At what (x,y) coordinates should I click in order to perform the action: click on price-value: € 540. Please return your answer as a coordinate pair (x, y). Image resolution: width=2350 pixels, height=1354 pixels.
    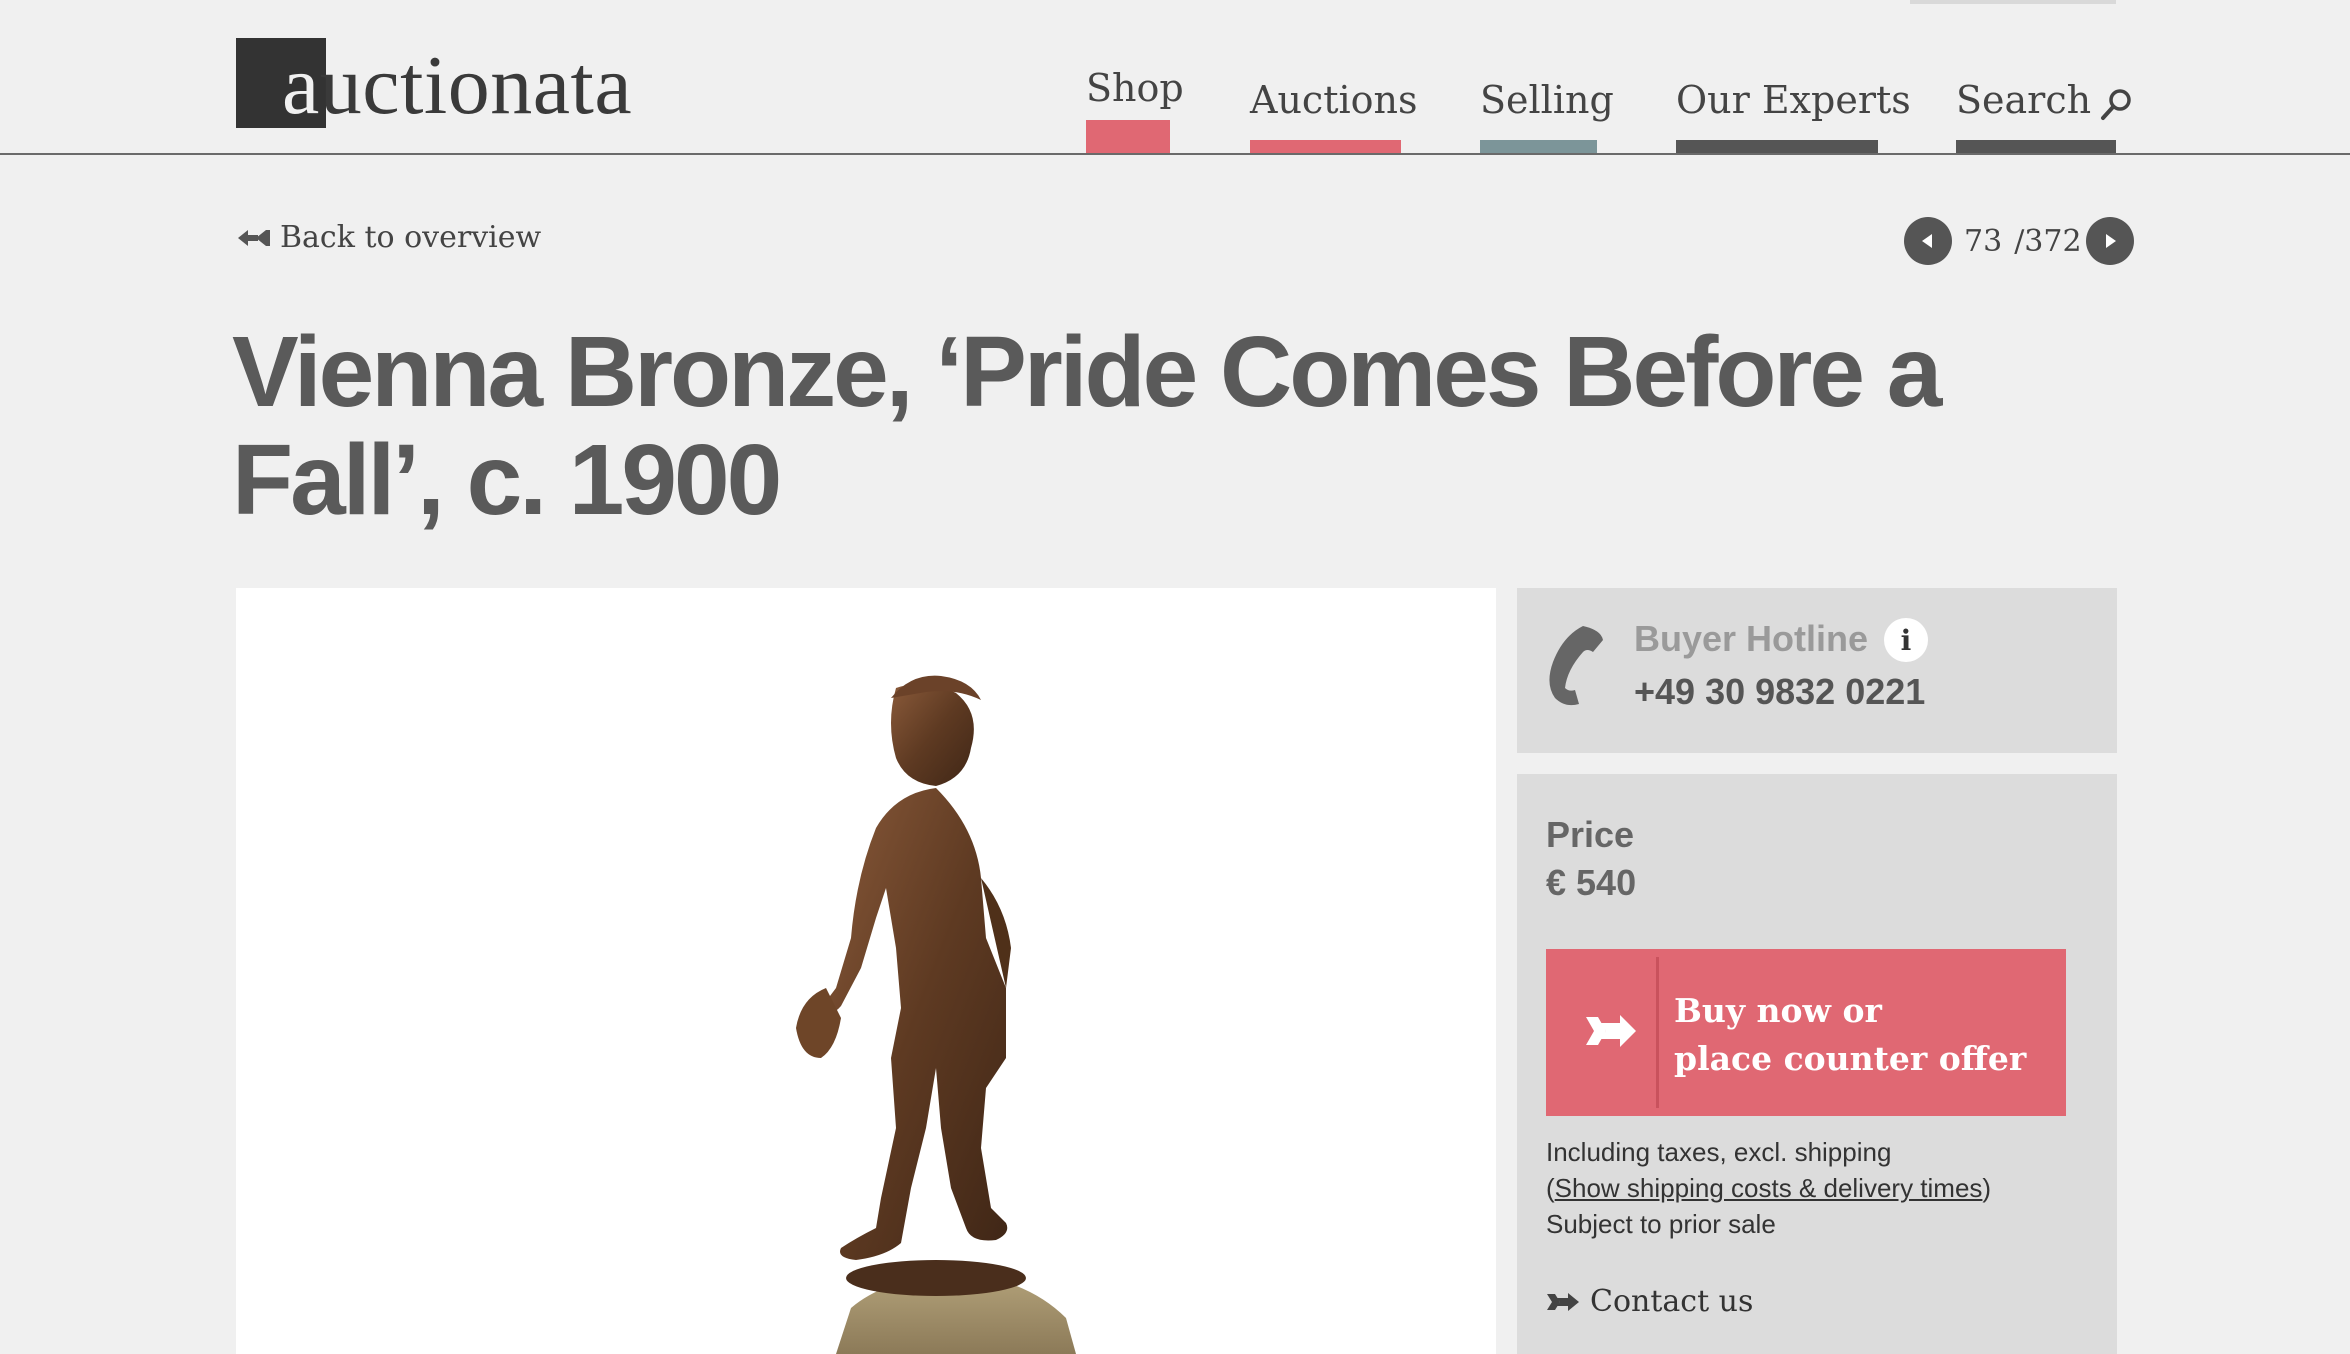
    Looking at the image, I should click on (1591, 882).